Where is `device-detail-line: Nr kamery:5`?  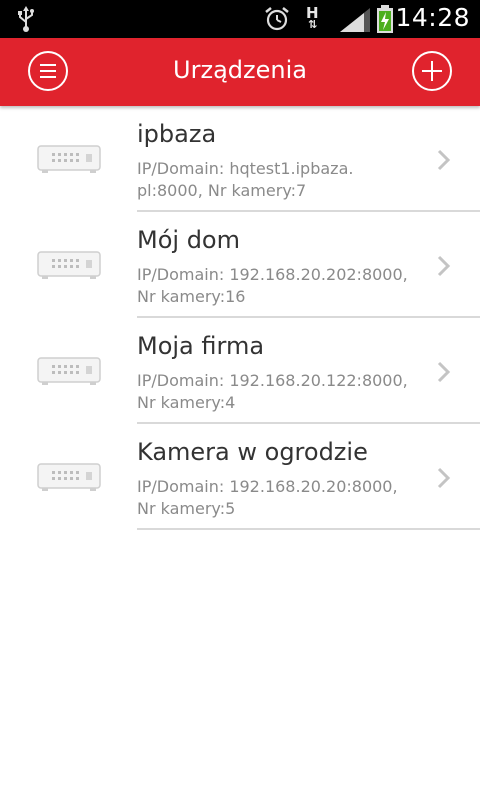
device-detail-line: Nr kamery:5 is located at coordinates (186, 508).